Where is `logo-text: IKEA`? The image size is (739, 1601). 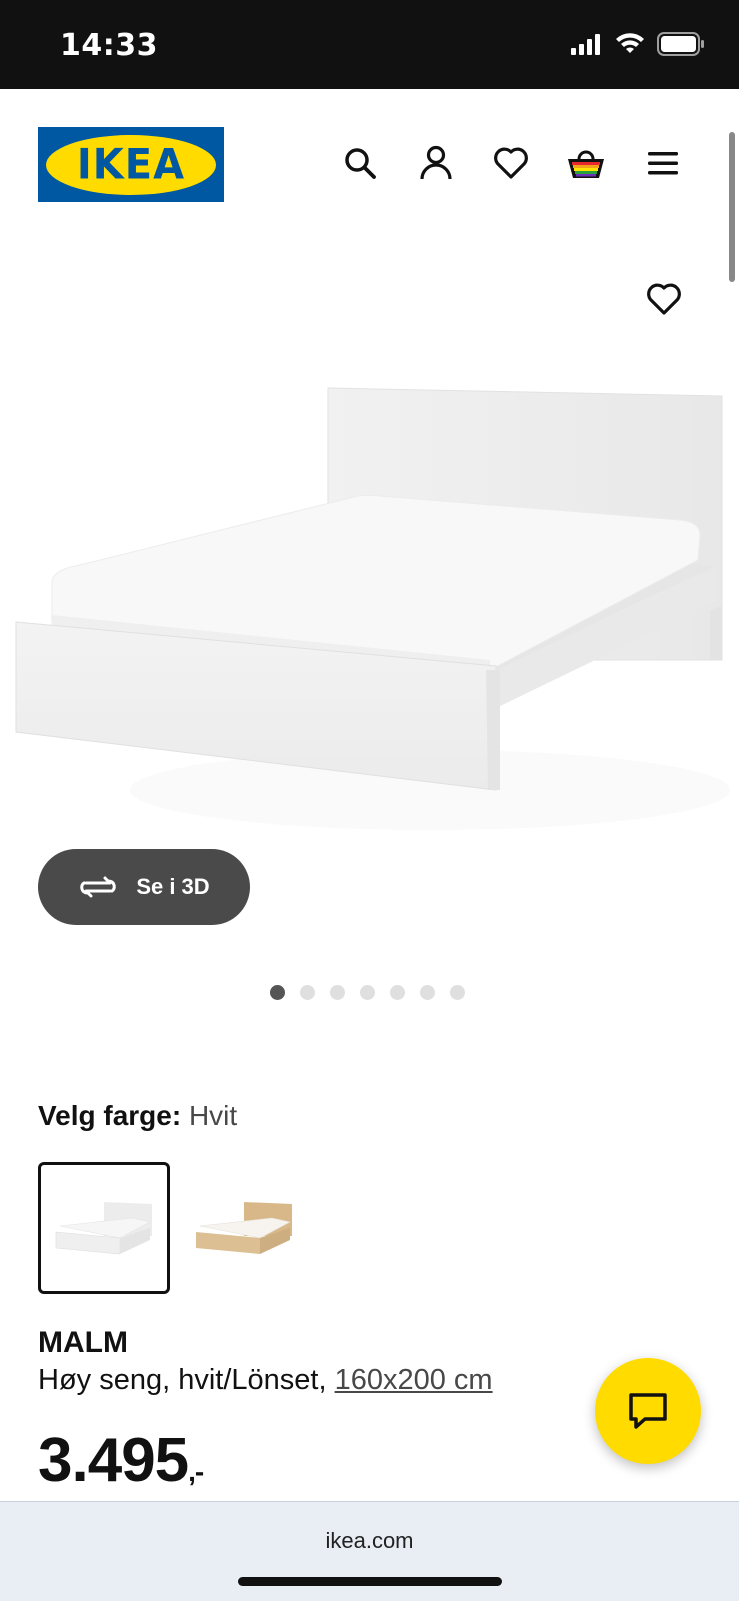 logo-text: IKEA is located at coordinates (131, 164).